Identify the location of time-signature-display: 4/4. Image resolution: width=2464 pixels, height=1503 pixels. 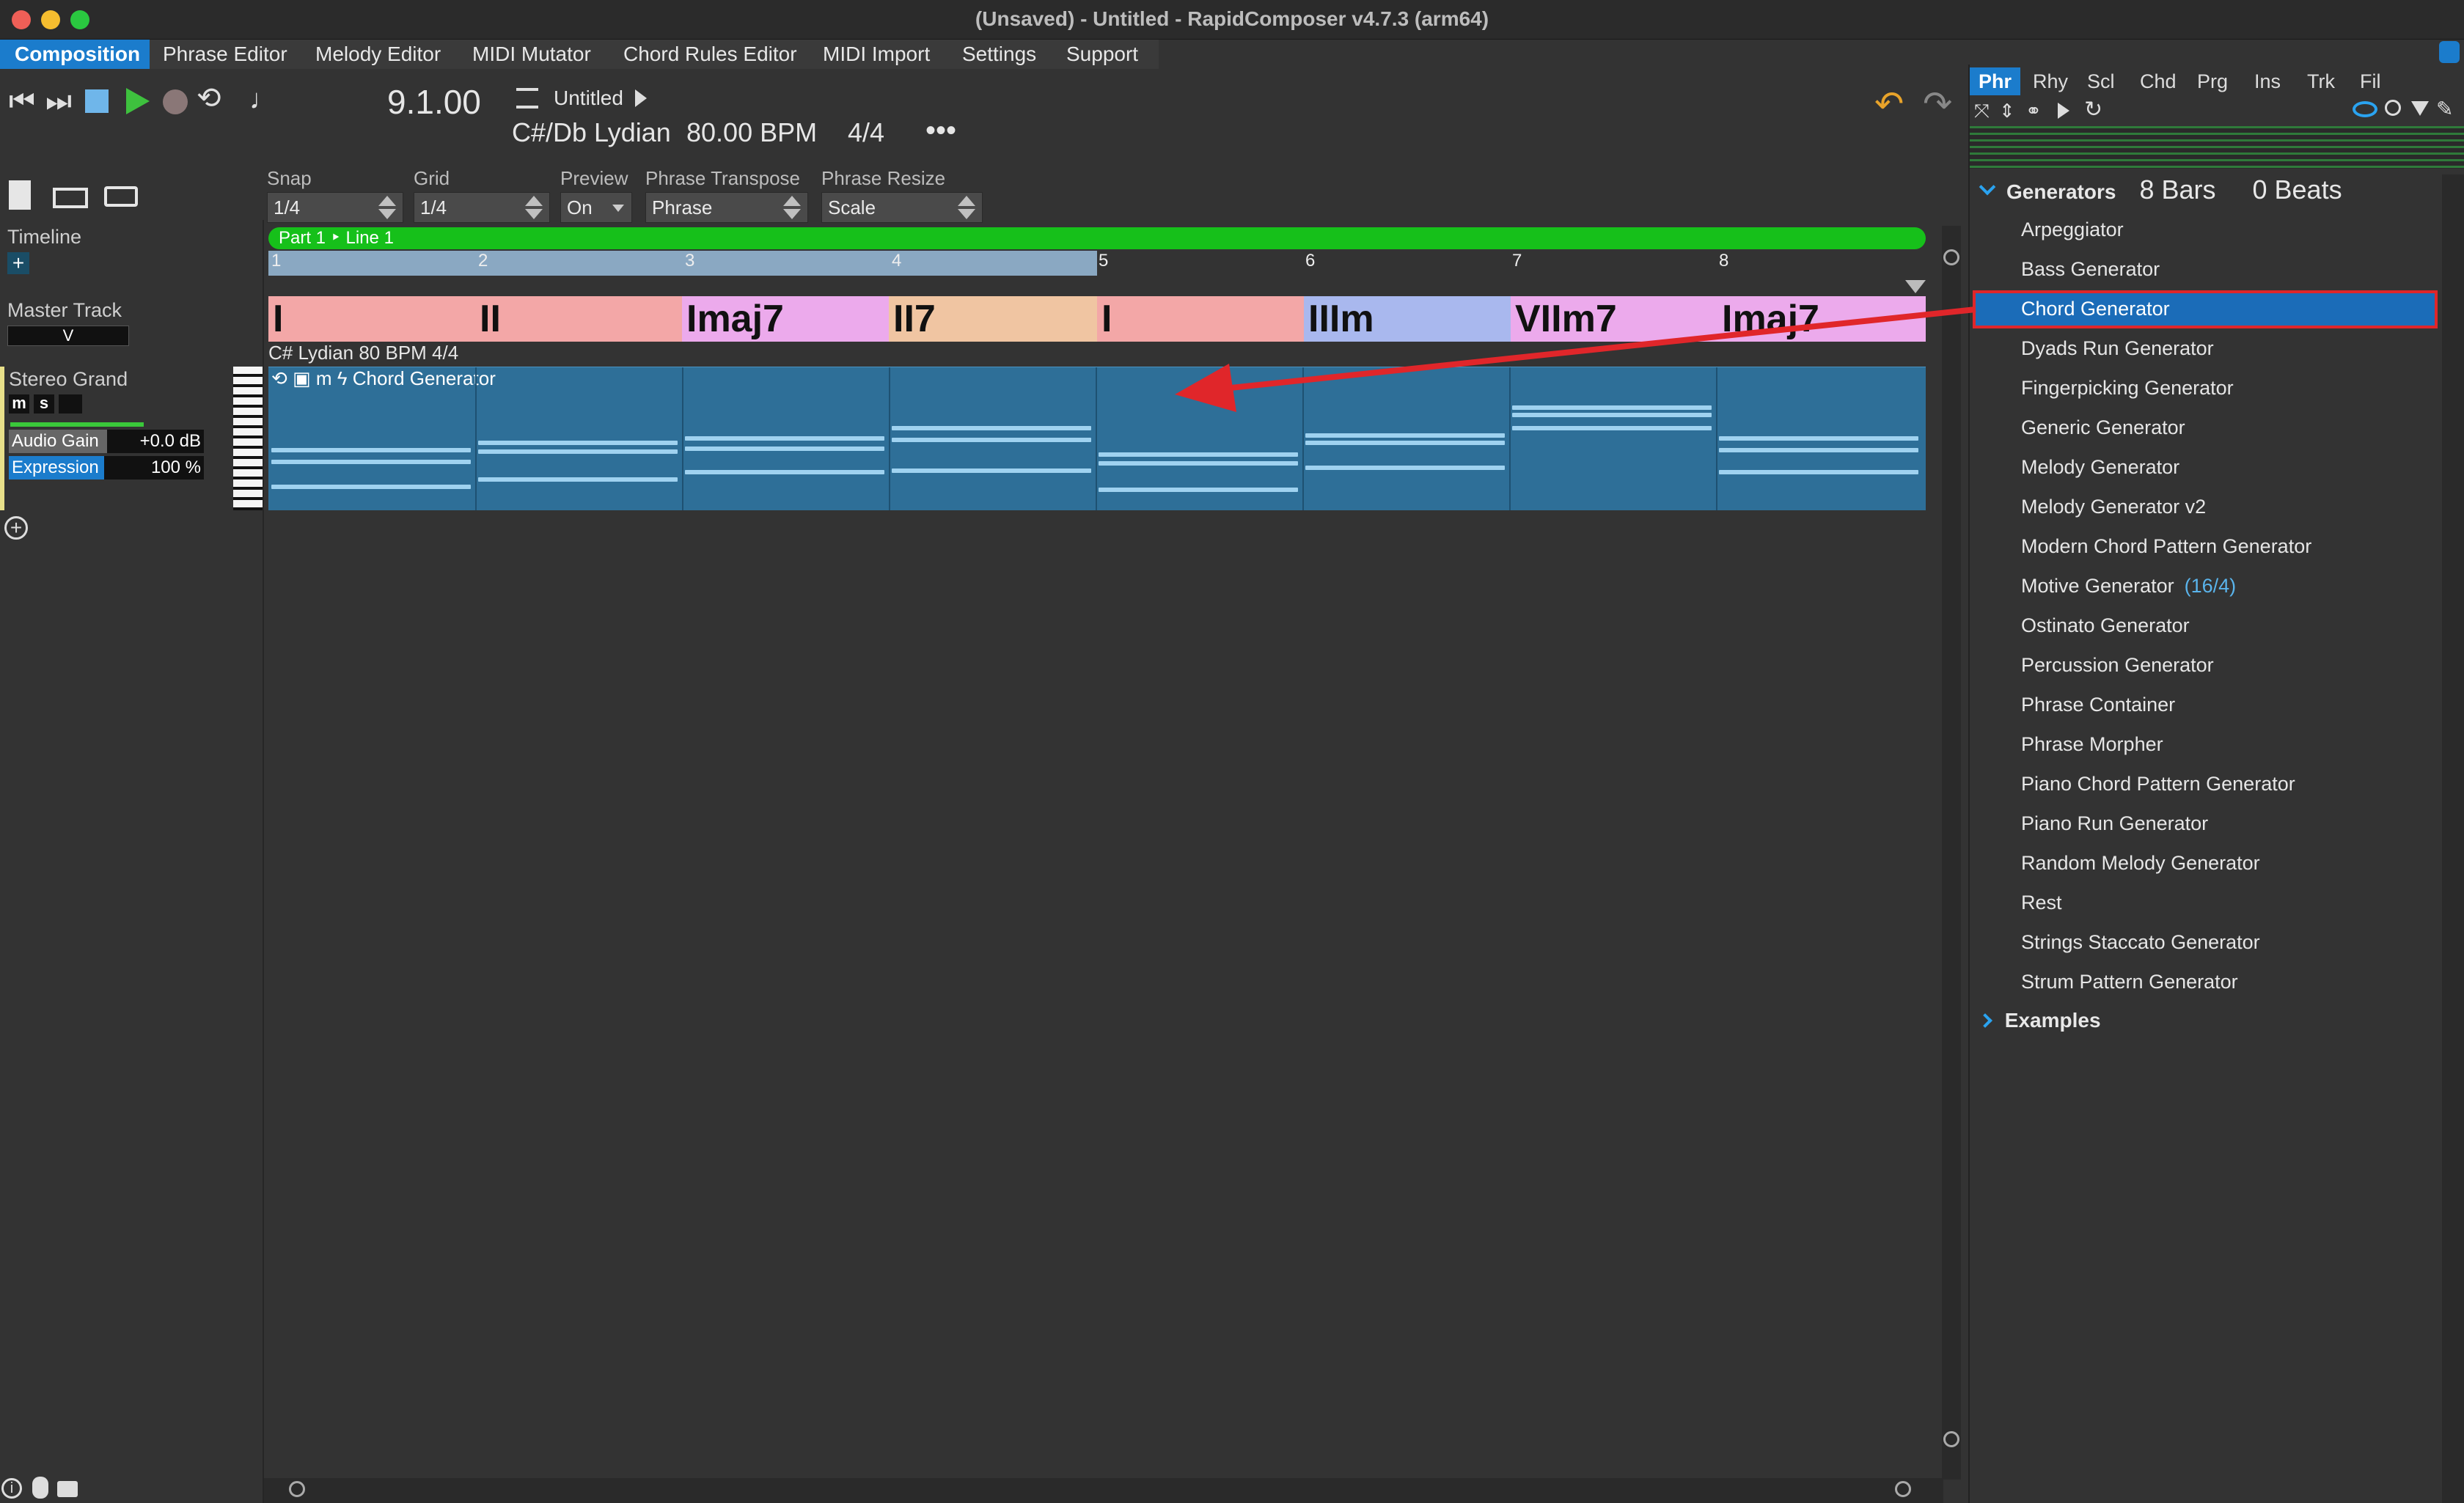
(866, 132).